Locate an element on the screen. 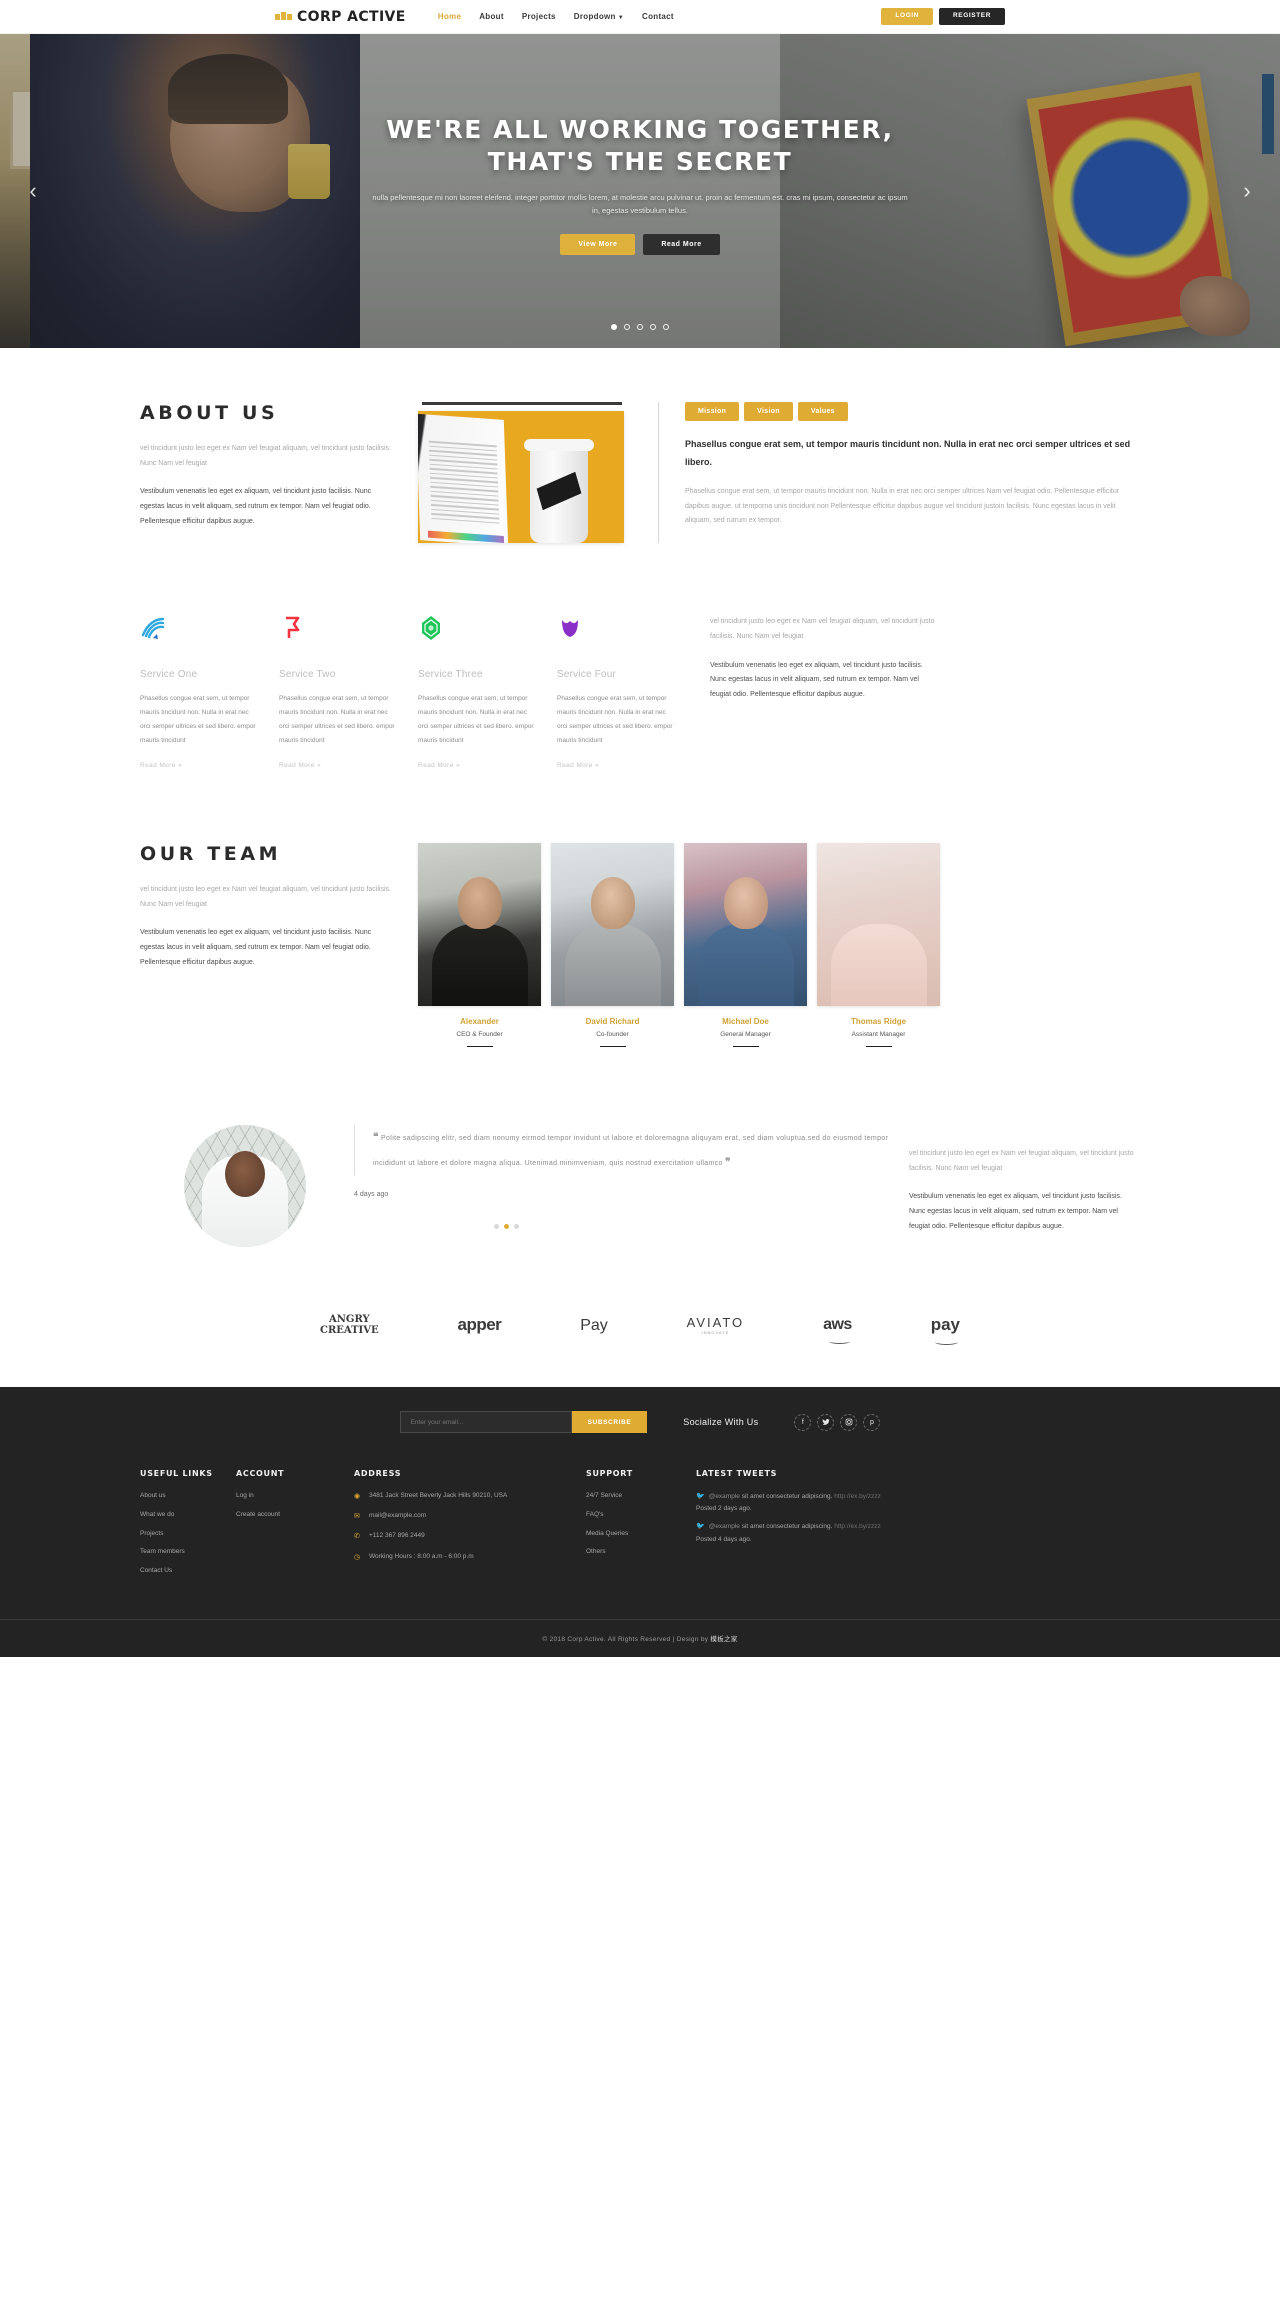  brand-logo-group: CORP ACTIVE is located at coordinates (340, 17).